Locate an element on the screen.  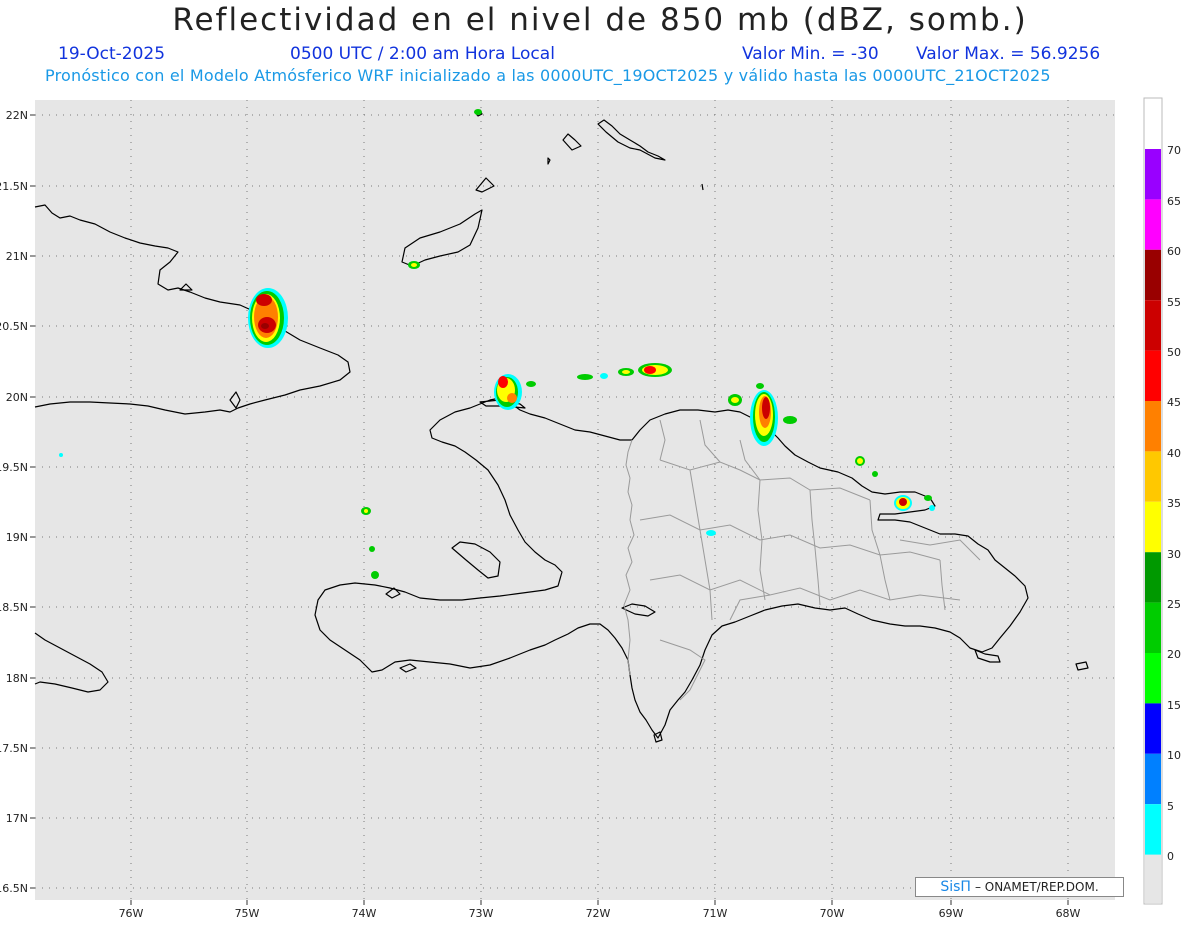
colorbar-tick: 35 is located at coordinates (1174, 503).